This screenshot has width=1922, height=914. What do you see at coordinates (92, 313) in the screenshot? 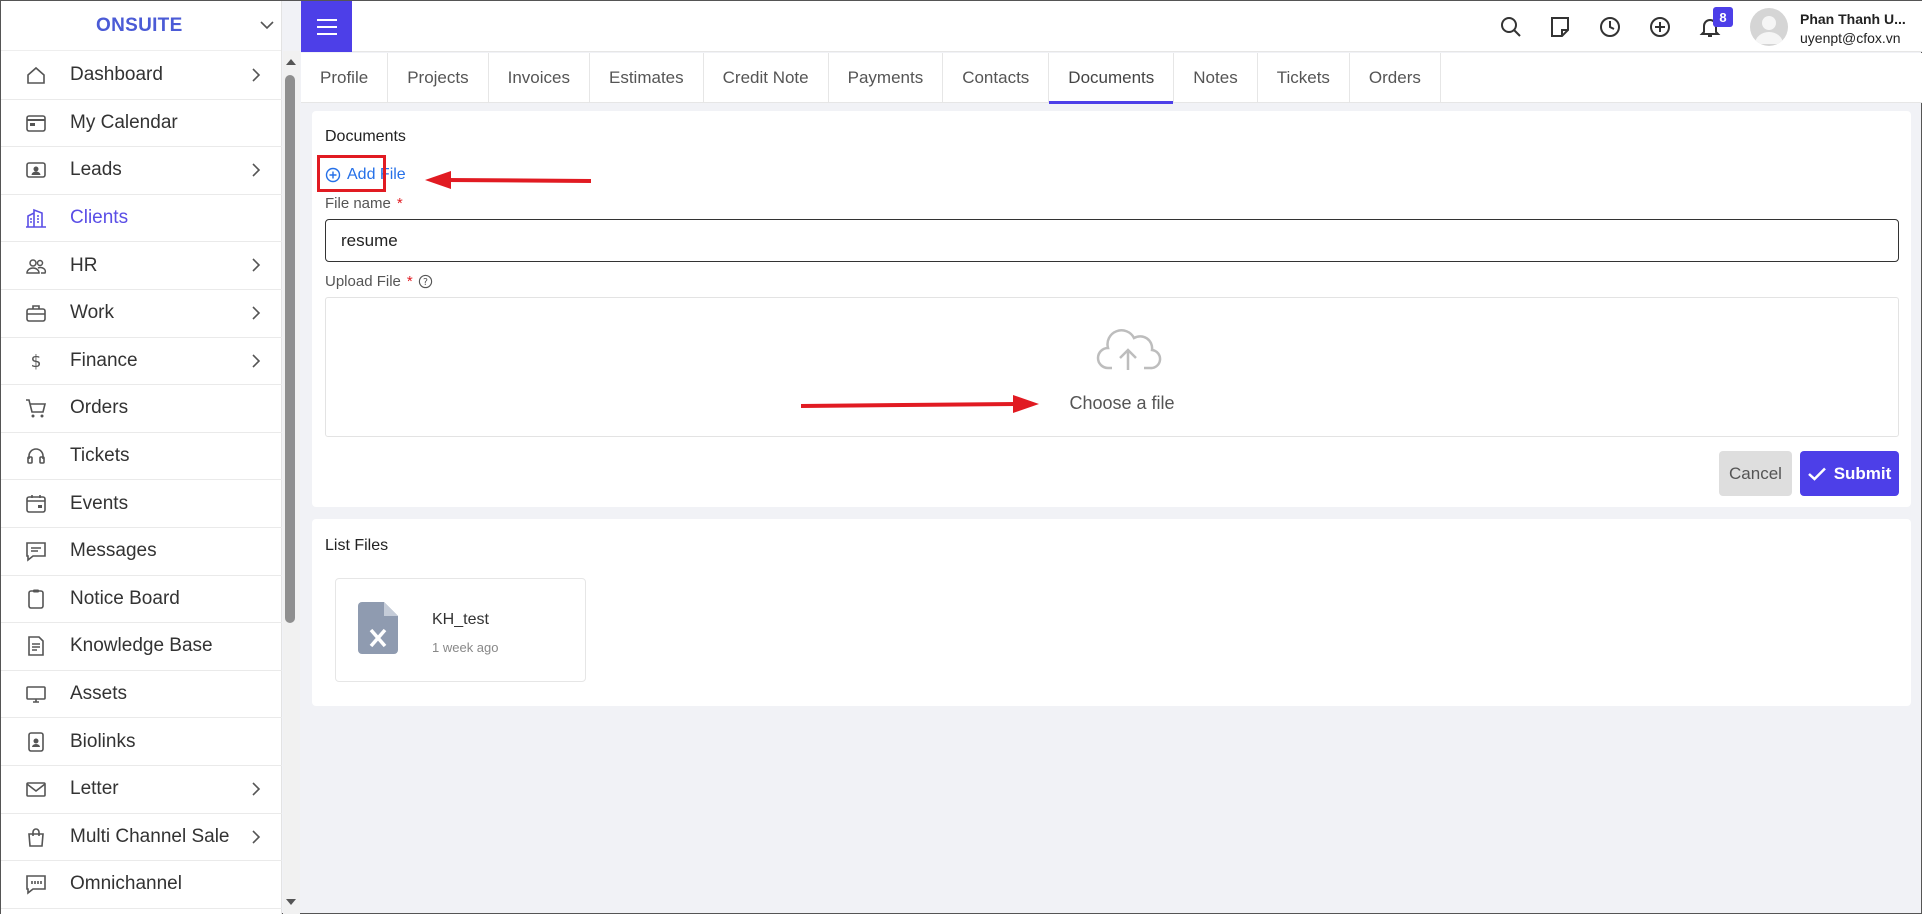
I see `sidebar-item-label: Work` at bounding box center [92, 313].